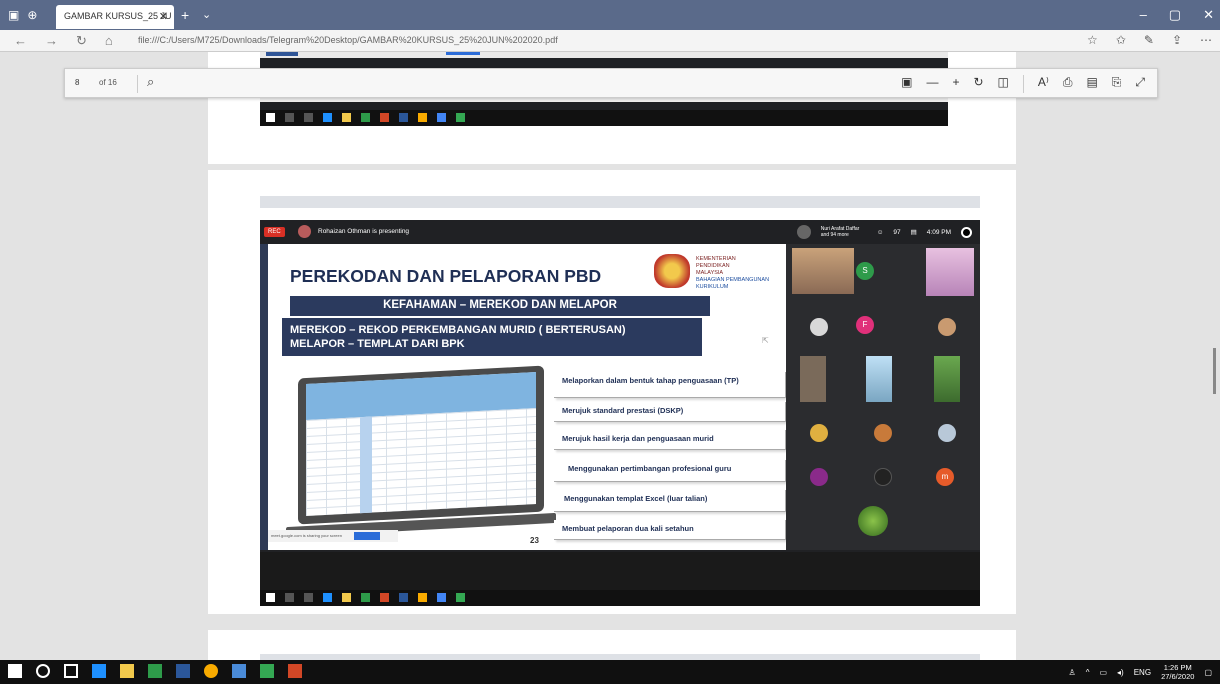 Image resolution: width=1220 pixels, height=684 pixels. I want to click on clock-time: 1:26 PM, so click(1177, 667).